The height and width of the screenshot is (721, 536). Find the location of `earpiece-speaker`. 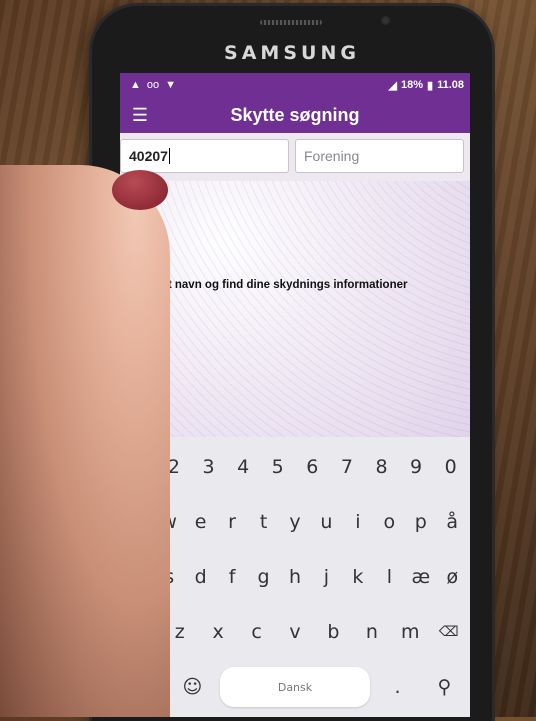

earpiece-speaker is located at coordinates (291, 22).